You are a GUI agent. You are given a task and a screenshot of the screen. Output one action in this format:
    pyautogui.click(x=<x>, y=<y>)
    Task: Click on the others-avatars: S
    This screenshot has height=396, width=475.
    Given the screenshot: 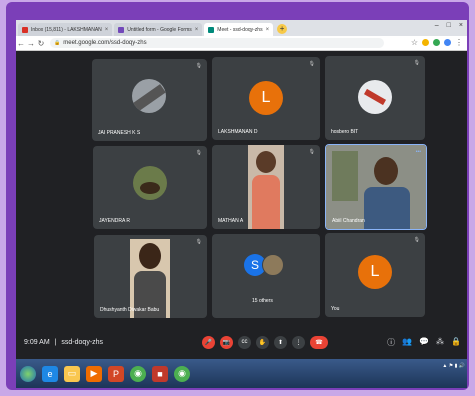 What is the action you would take?
    pyautogui.click(x=264, y=265)
    